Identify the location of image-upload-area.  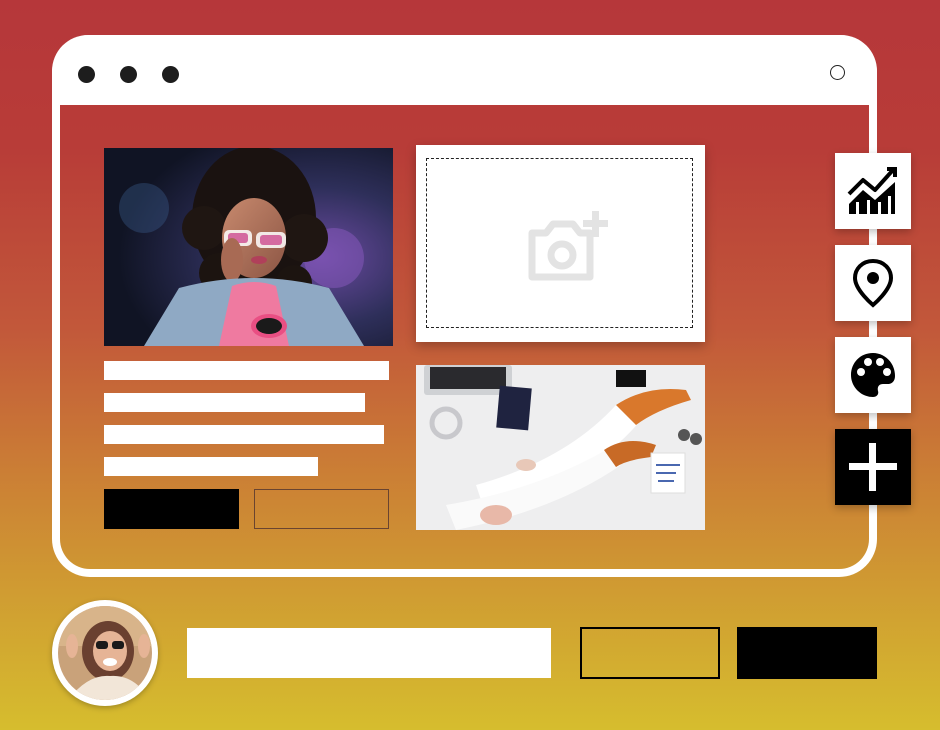
(560, 243).